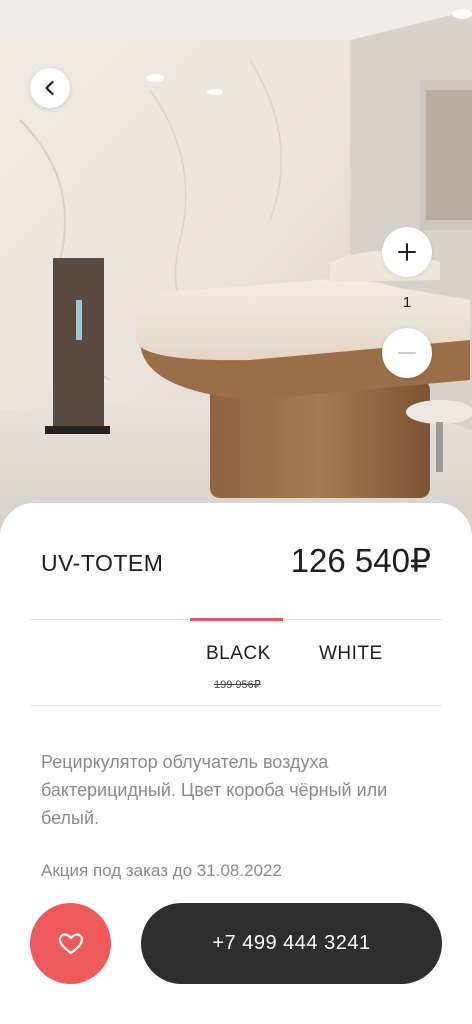 This screenshot has height=1024, width=472. I want to click on minus-icon, so click(407, 353).